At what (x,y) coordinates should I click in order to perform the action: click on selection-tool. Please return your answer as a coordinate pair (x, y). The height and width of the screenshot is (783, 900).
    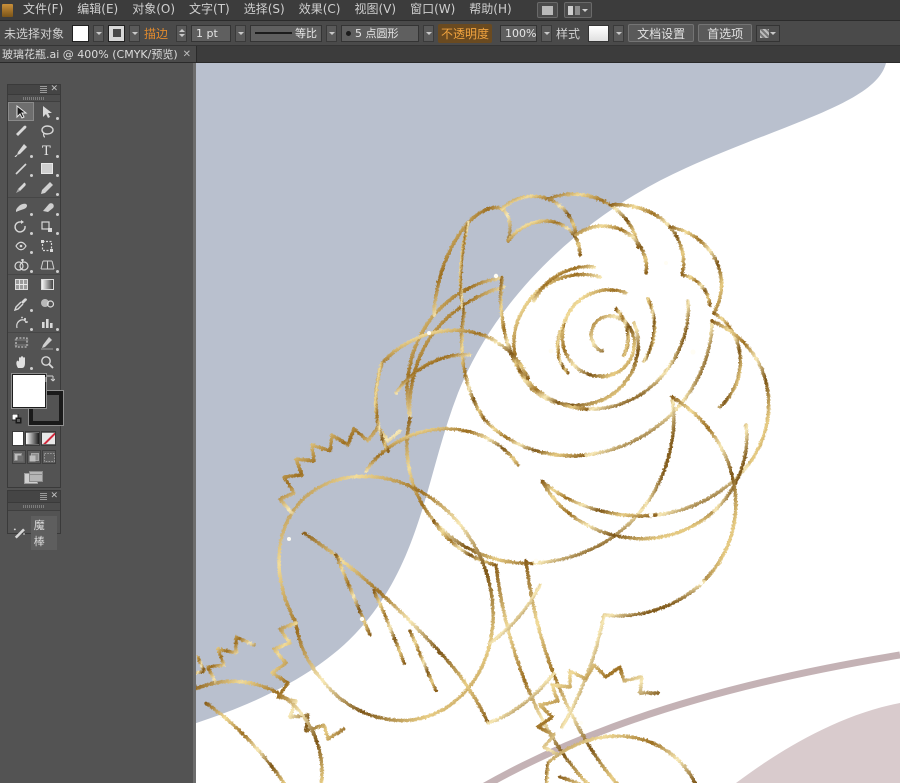
    Looking at the image, I should click on (21, 112).